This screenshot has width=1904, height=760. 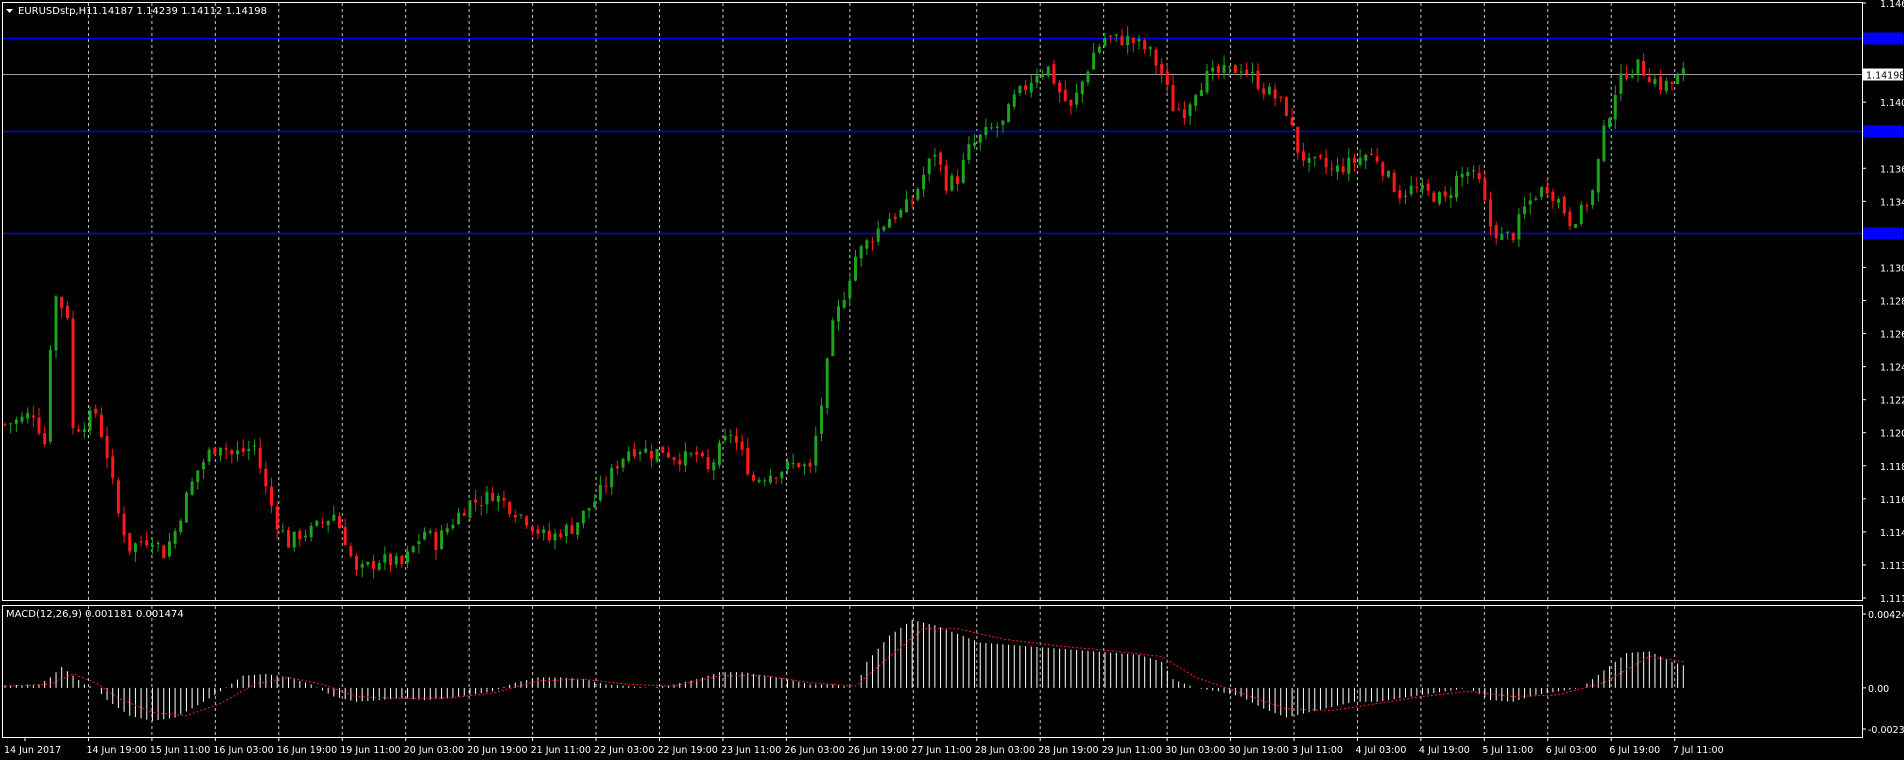 What do you see at coordinates (814, 750) in the screenshot?
I see `time-tick-label: 26 Jun 03:00` at bounding box center [814, 750].